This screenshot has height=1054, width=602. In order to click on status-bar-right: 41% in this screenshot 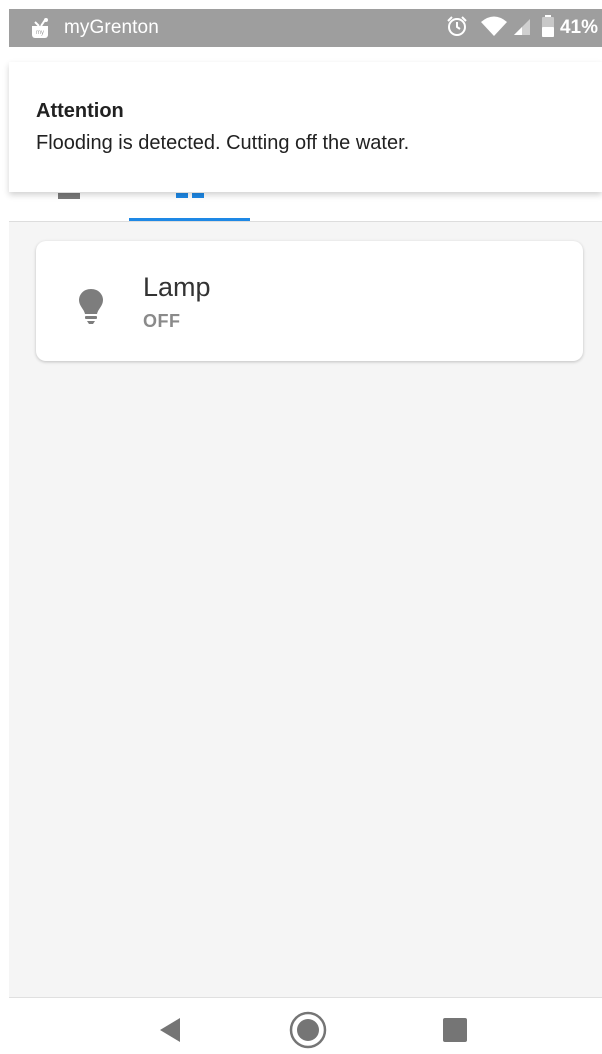, I will do `click(524, 28)`.